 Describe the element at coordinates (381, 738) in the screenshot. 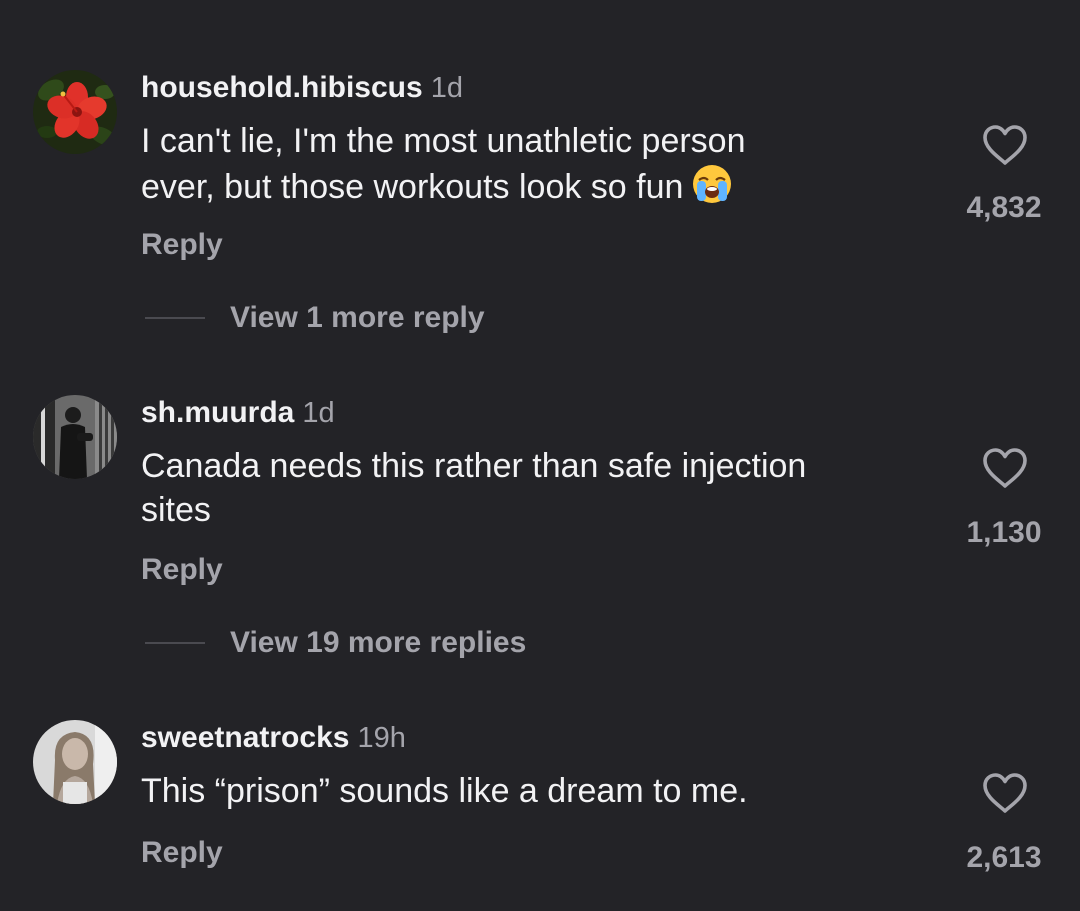

I see `timestamp: 19h` at that location.